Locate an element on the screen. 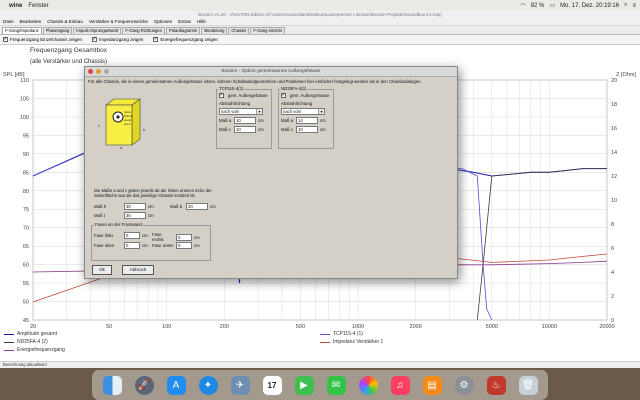 This screenshot has width=640, height=400. calendar-icon: 17 is located at coordinates (272, 385).